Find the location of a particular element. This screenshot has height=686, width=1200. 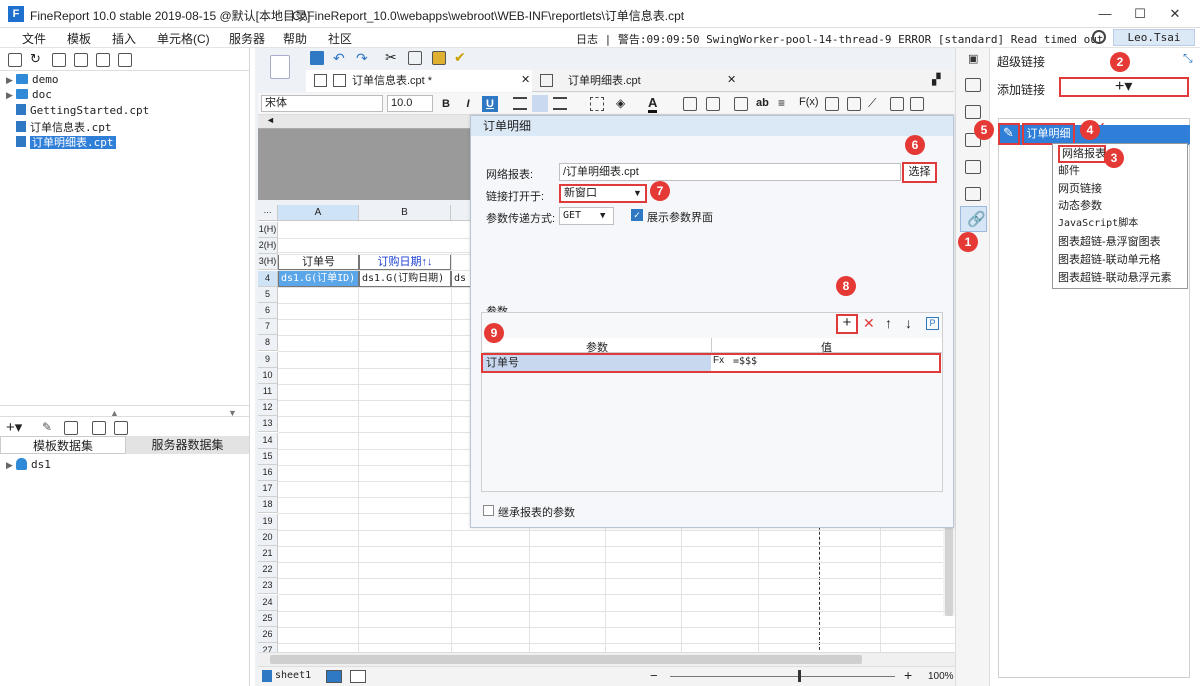

menu-item-email: 邮件 is located at coordinates (1069, 171).